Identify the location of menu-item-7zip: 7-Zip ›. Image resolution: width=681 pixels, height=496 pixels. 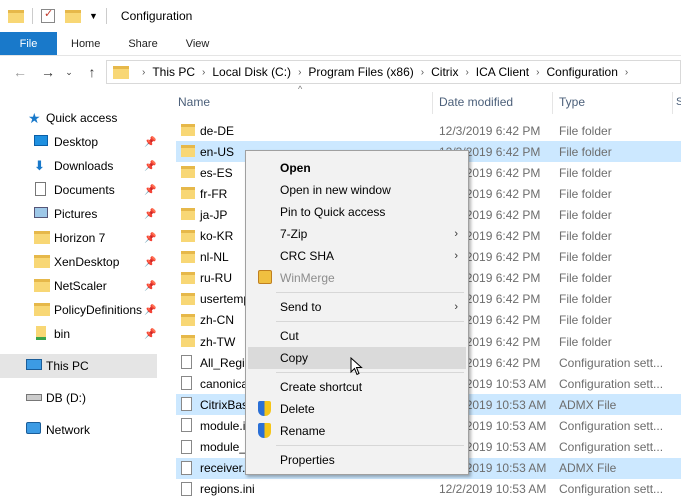
(357, 234).